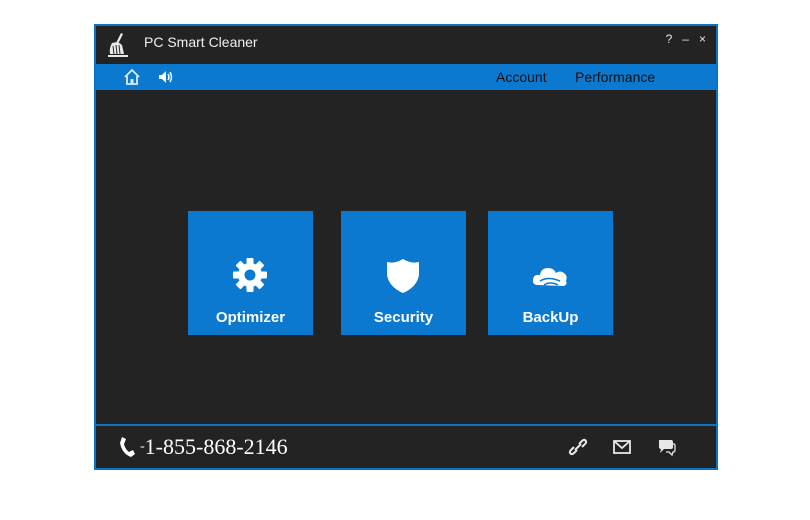  I want to click on footer-bar: -1-855-868-2146, so click(406, 446).